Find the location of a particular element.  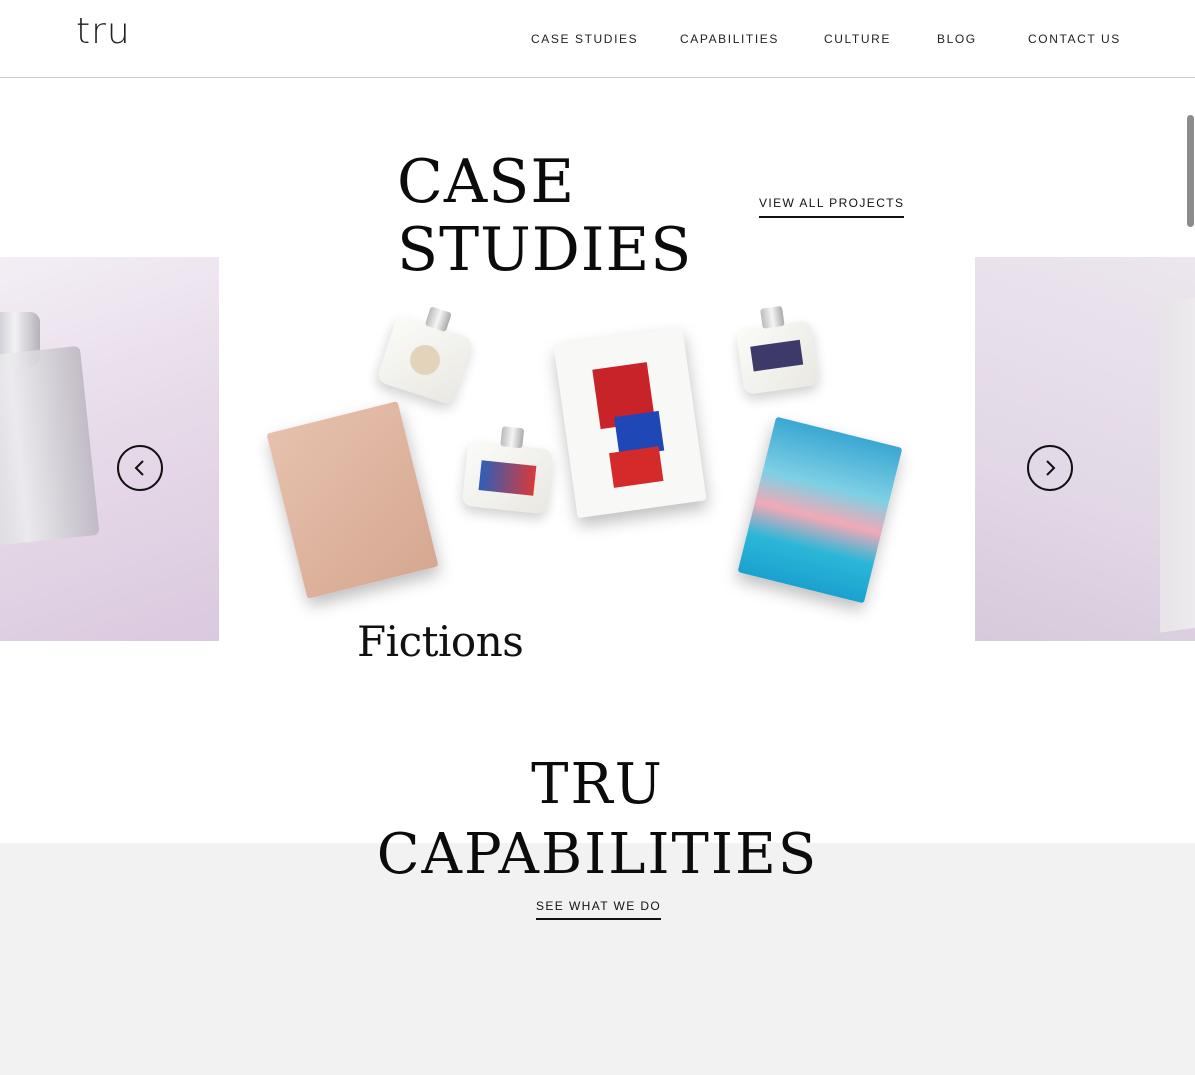

chevron-left-icon is located at coordinates (139, 468).